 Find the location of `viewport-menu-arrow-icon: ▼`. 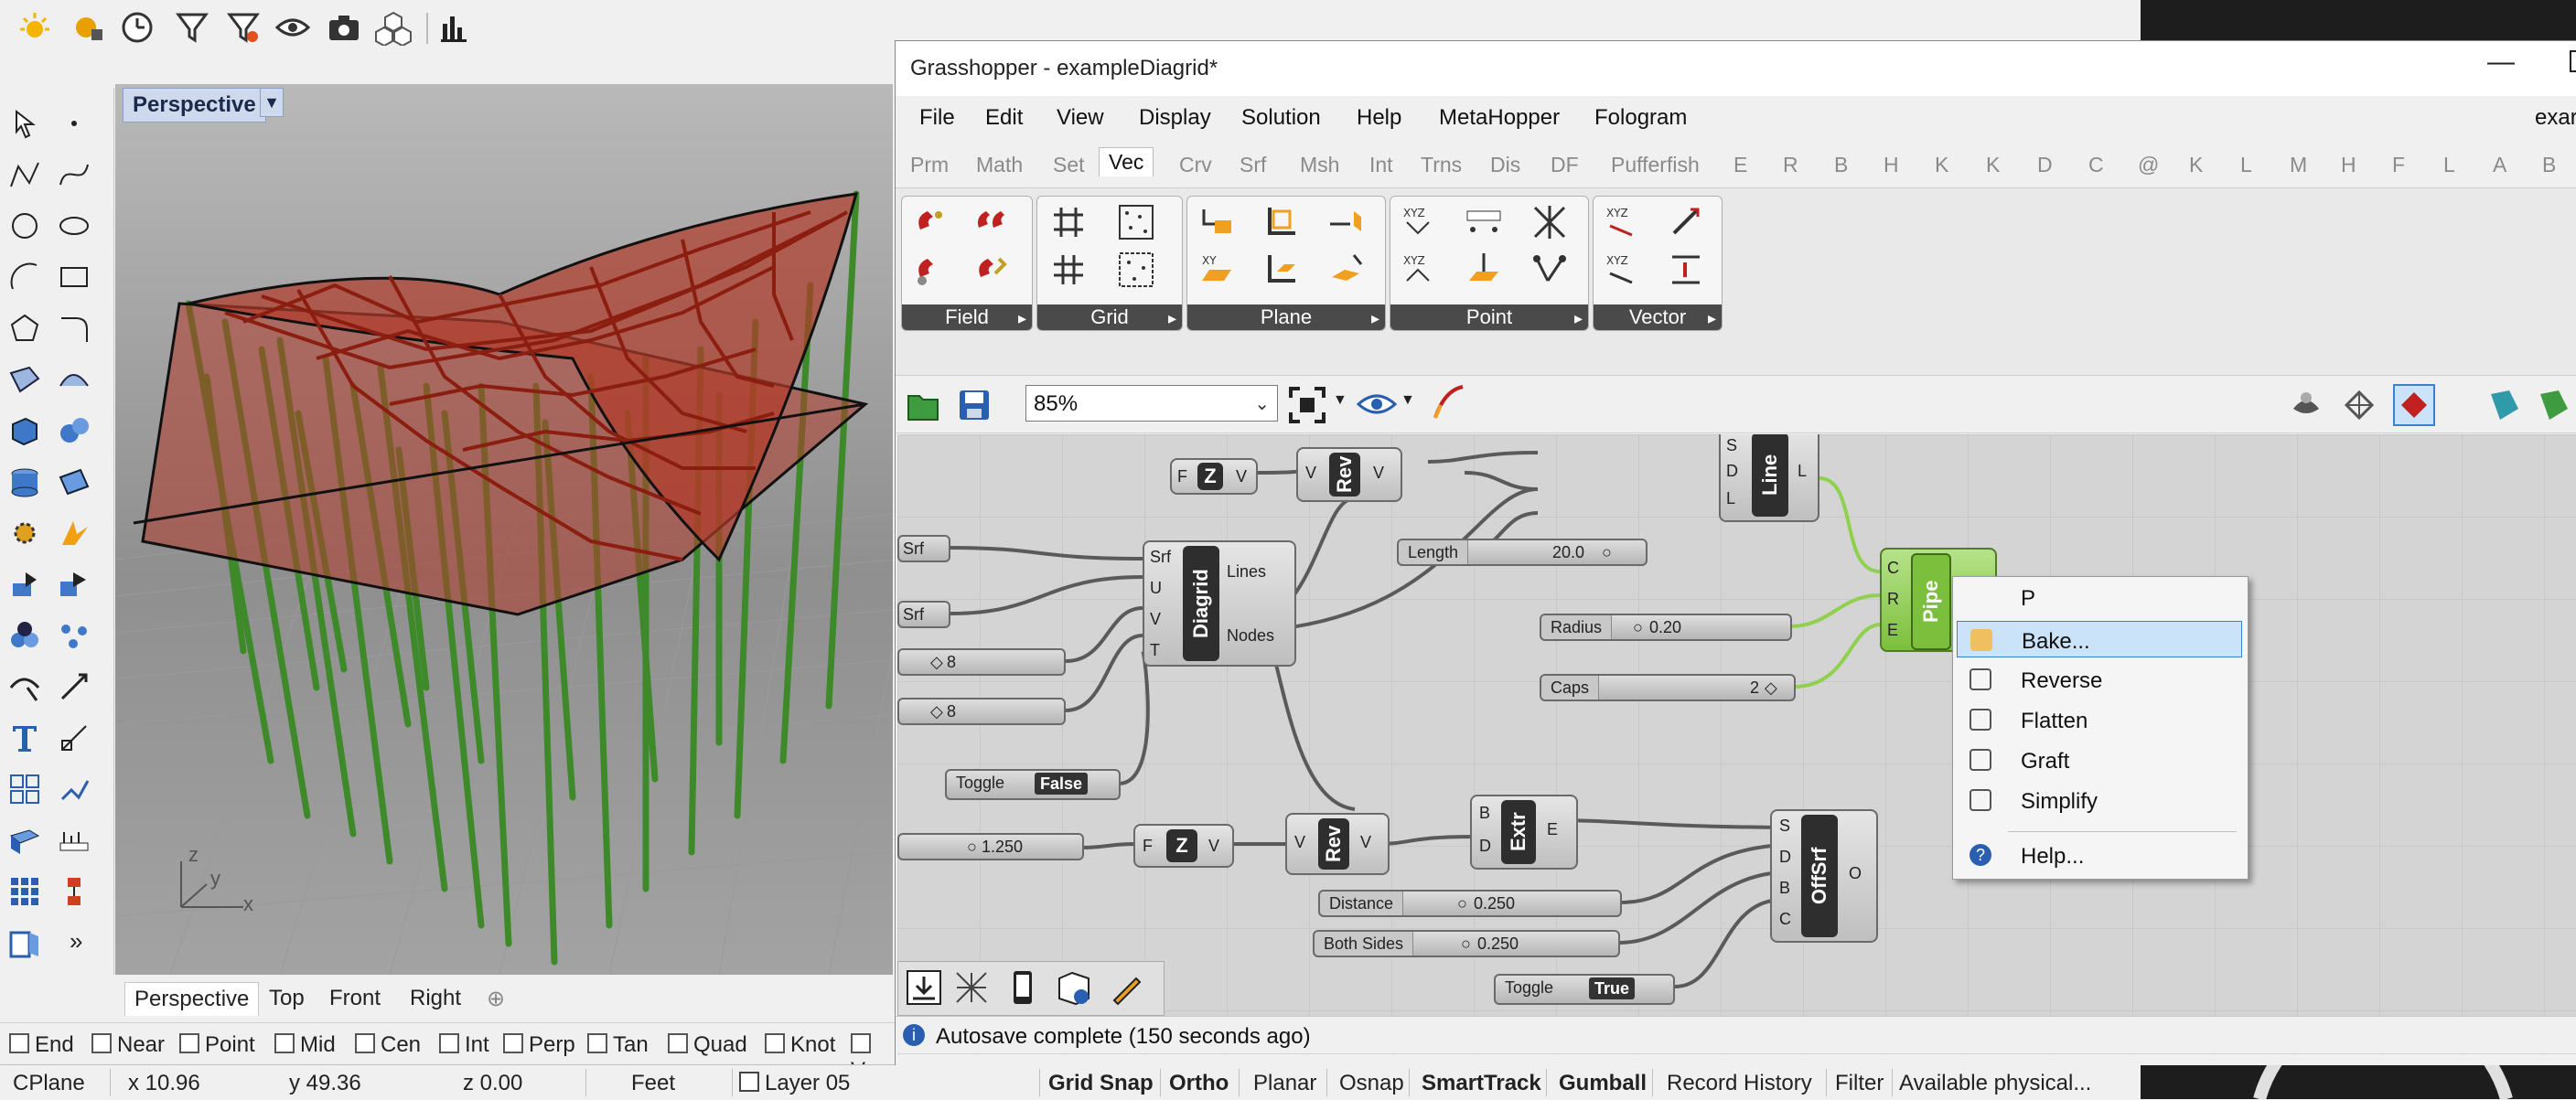

viewport-menu-arrow-icon: ▼ is located at coordinates (272, 103).